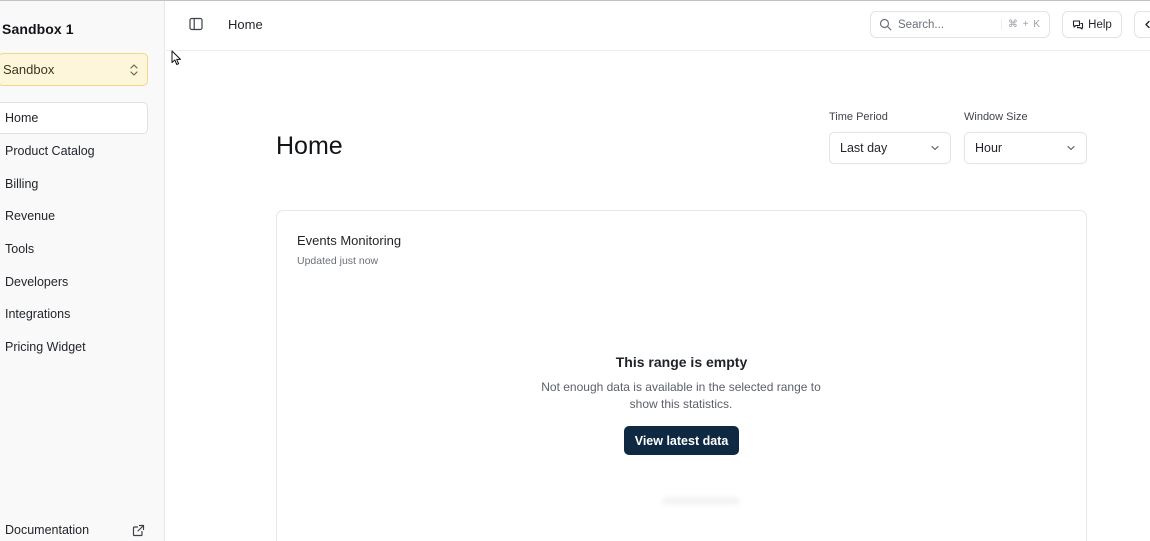 This screenshot has height=541, width=1150. I want to click on search-icon, so click(885, 24).